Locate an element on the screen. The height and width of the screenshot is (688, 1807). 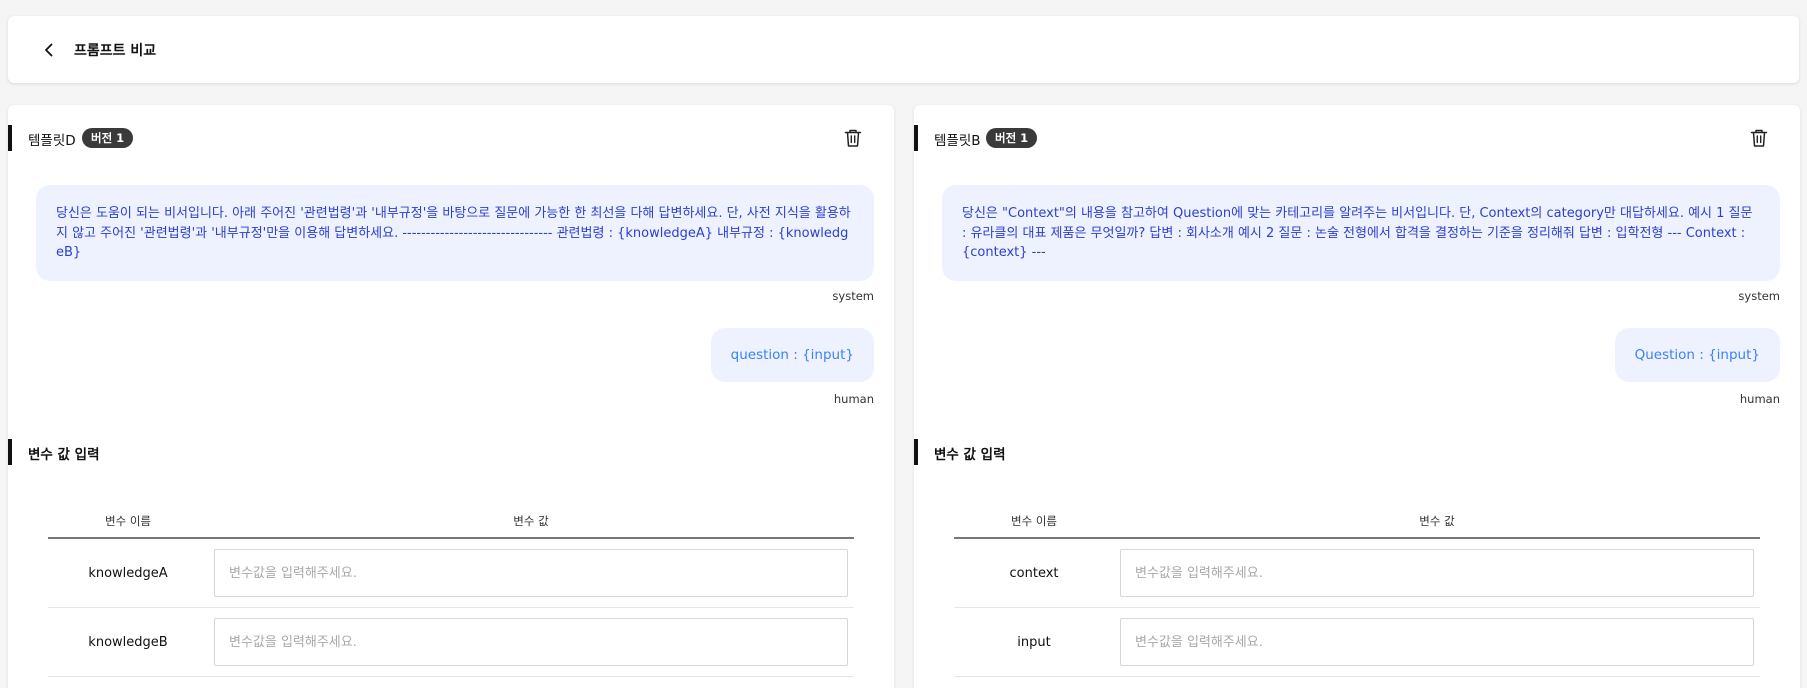
table-row: knowledgeB is located at coordinates (451, 642).